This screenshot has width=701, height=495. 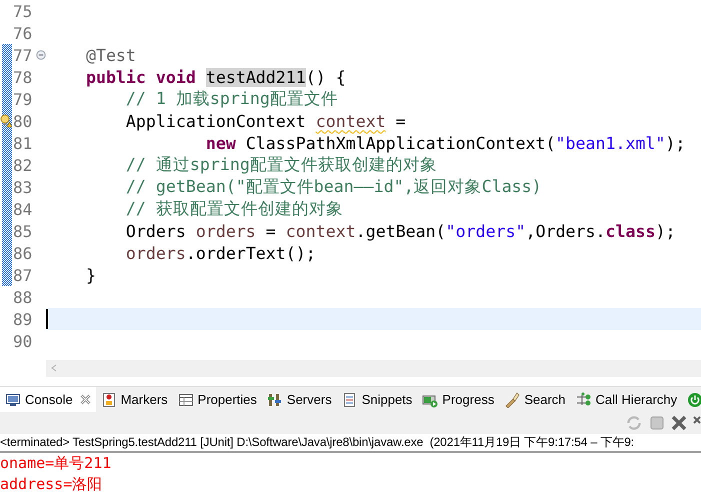 What do you see at coordinates (231, 99) in the screenshot?
I see `code-token: // 1 加载spring配置文件` at bounding box center [231, 99].